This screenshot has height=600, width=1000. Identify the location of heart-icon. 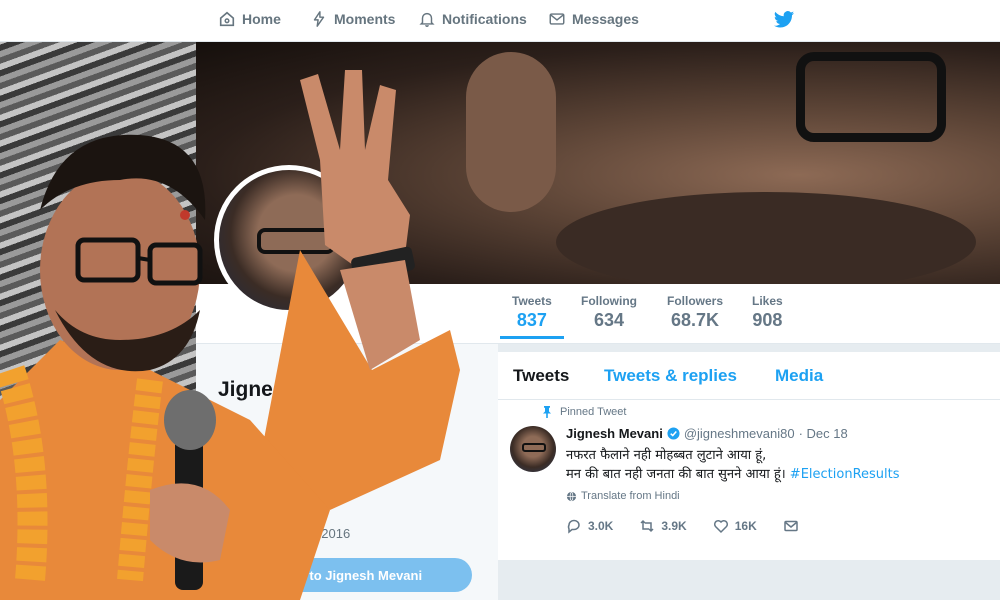
(720, 526).